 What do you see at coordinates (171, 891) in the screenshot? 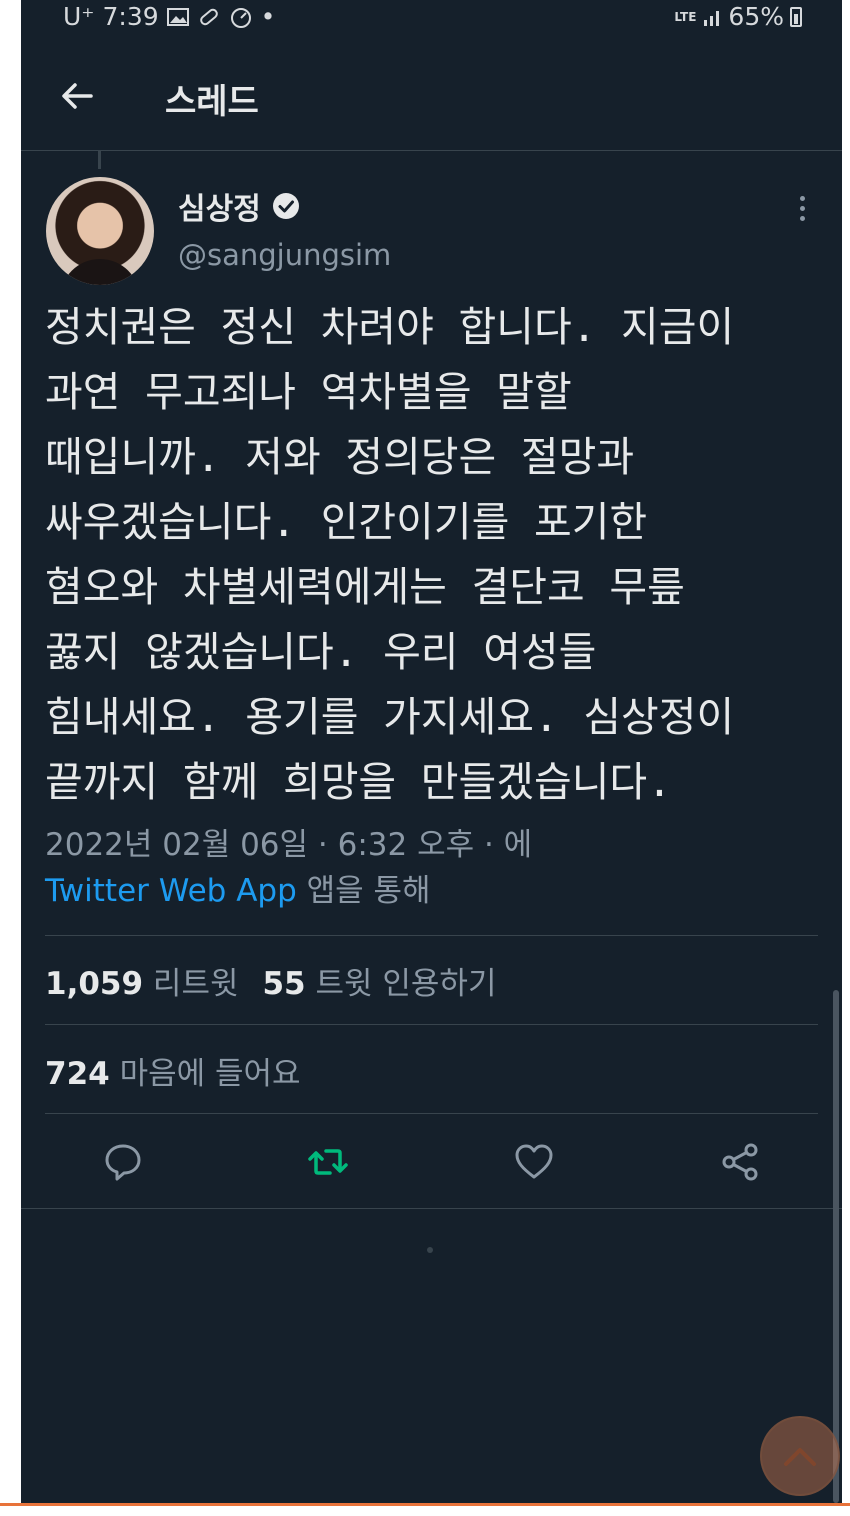
I see `source-app-link: Twitter Web App` at bounding box center [171, 891].